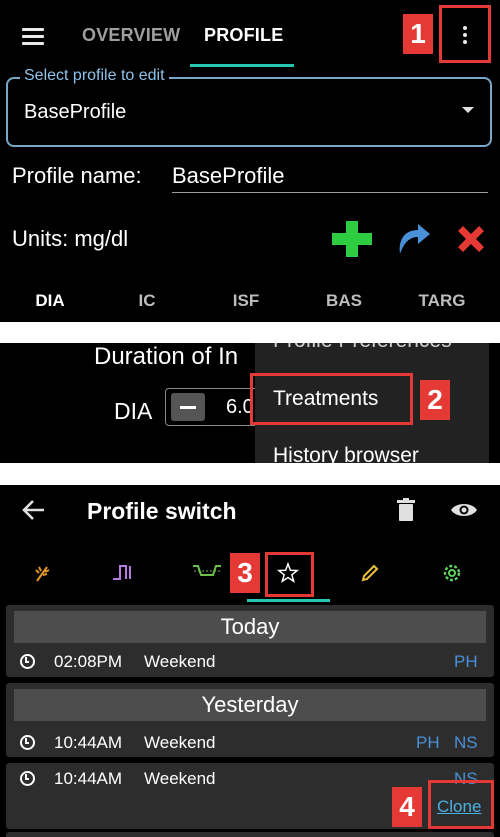 This screenshot has height=837, width=500. I want to click on minus-icon, so click(188, 407).